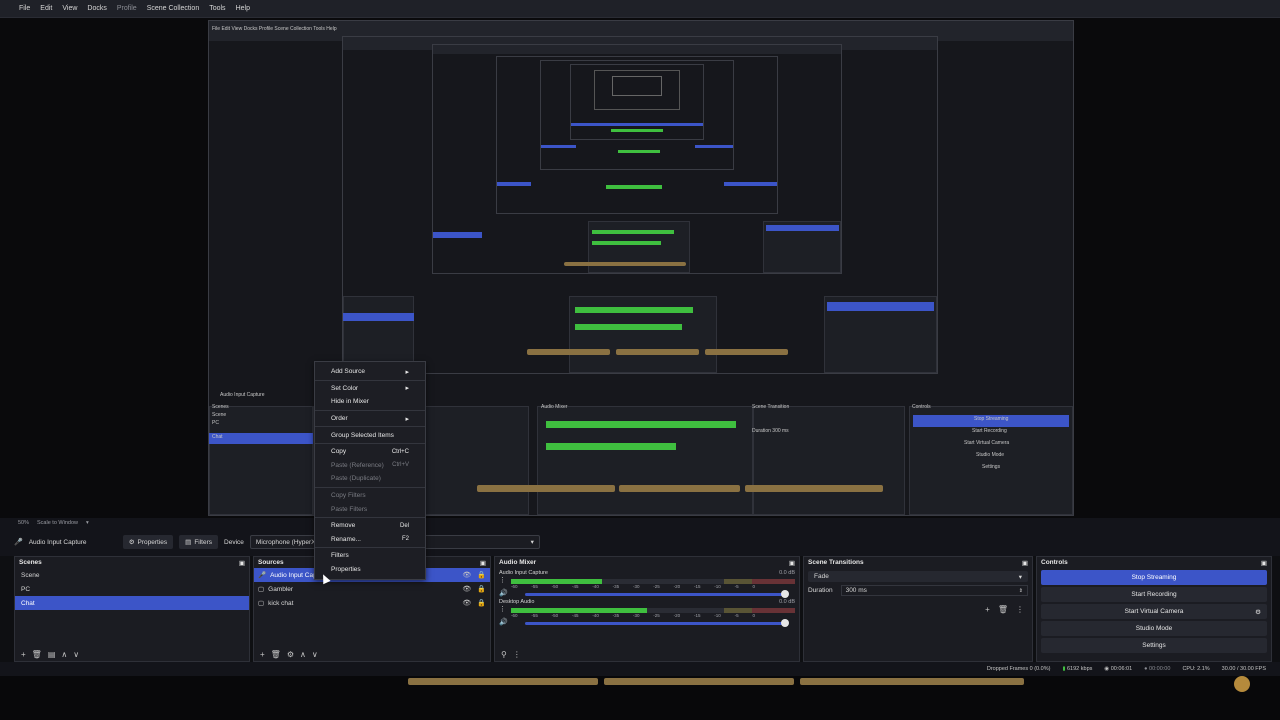  I want to click on chevron-down-icon: ▾, so click(87, 523).